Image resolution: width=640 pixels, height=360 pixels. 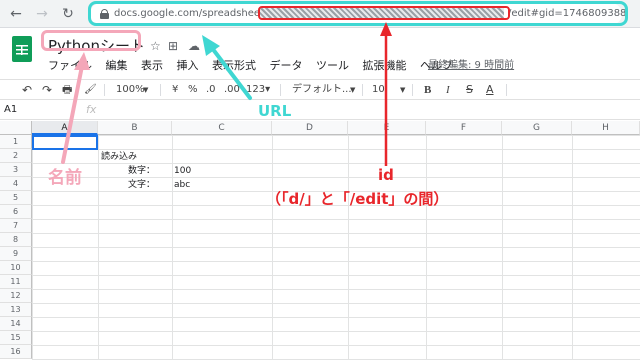 What do you see at coordinates (82, 61) in the screenshot?
I see `name-arrowhead` at bounding box center [82, 61].